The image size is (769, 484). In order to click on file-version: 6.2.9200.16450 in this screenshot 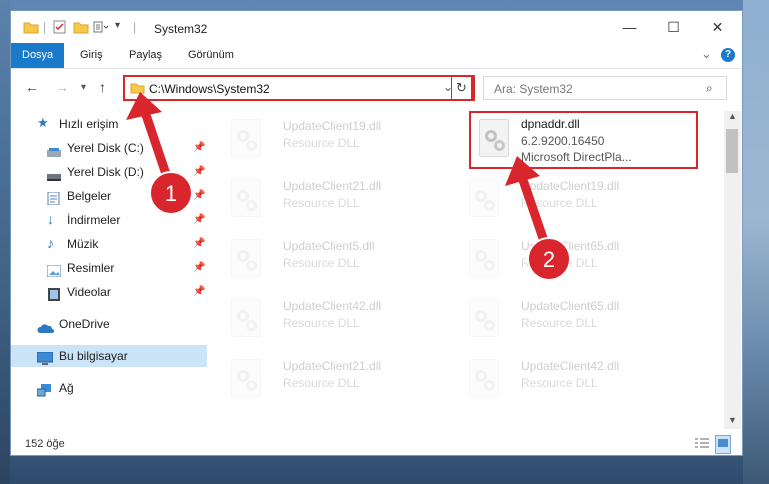, I will do `click(563, 141)`.